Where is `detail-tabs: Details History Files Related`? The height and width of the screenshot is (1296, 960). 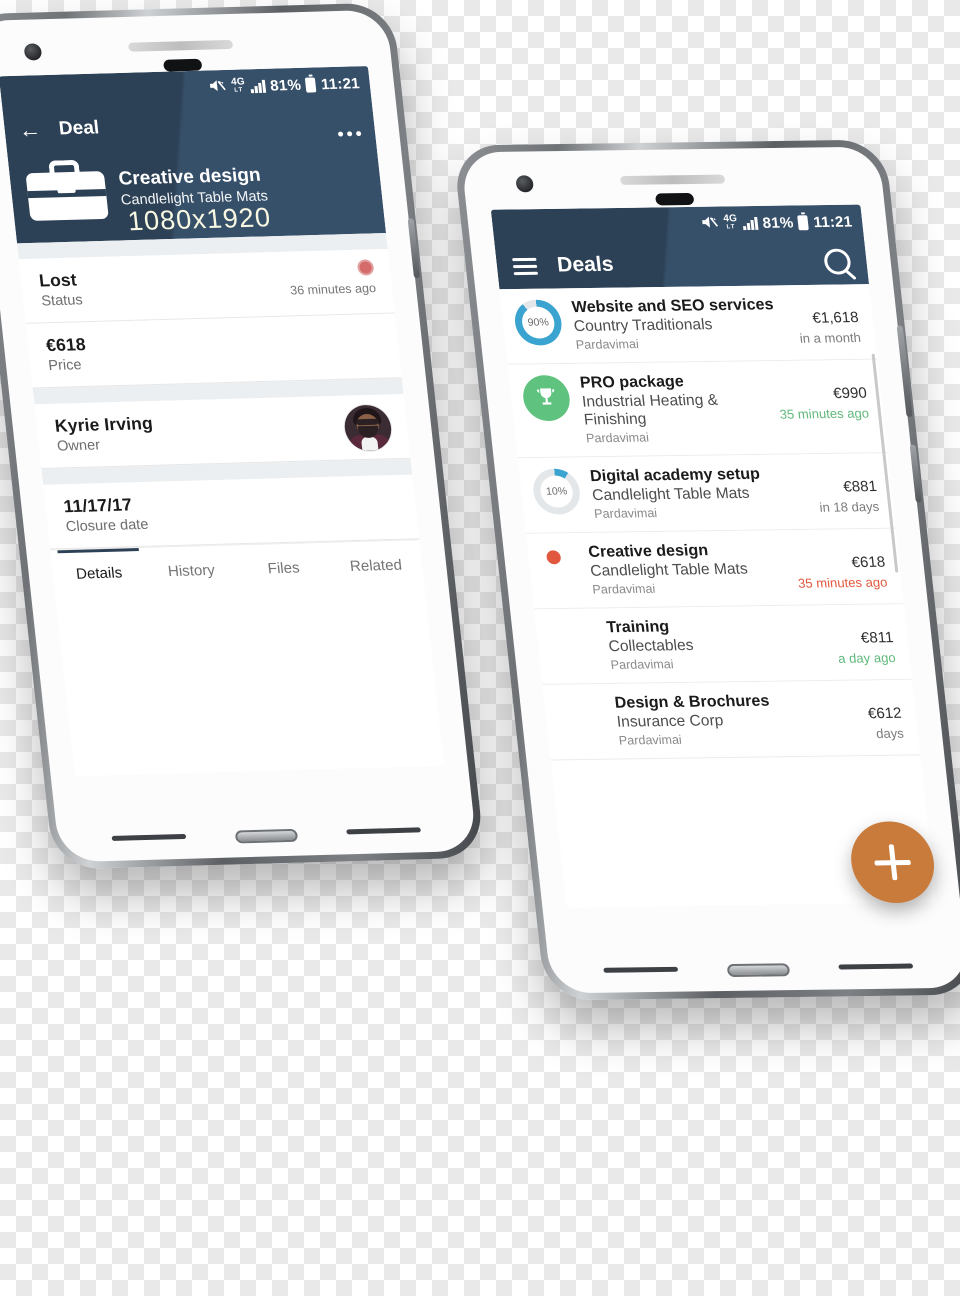 detail-tabs: Details History Files Related is located at coordinates (237, 569).